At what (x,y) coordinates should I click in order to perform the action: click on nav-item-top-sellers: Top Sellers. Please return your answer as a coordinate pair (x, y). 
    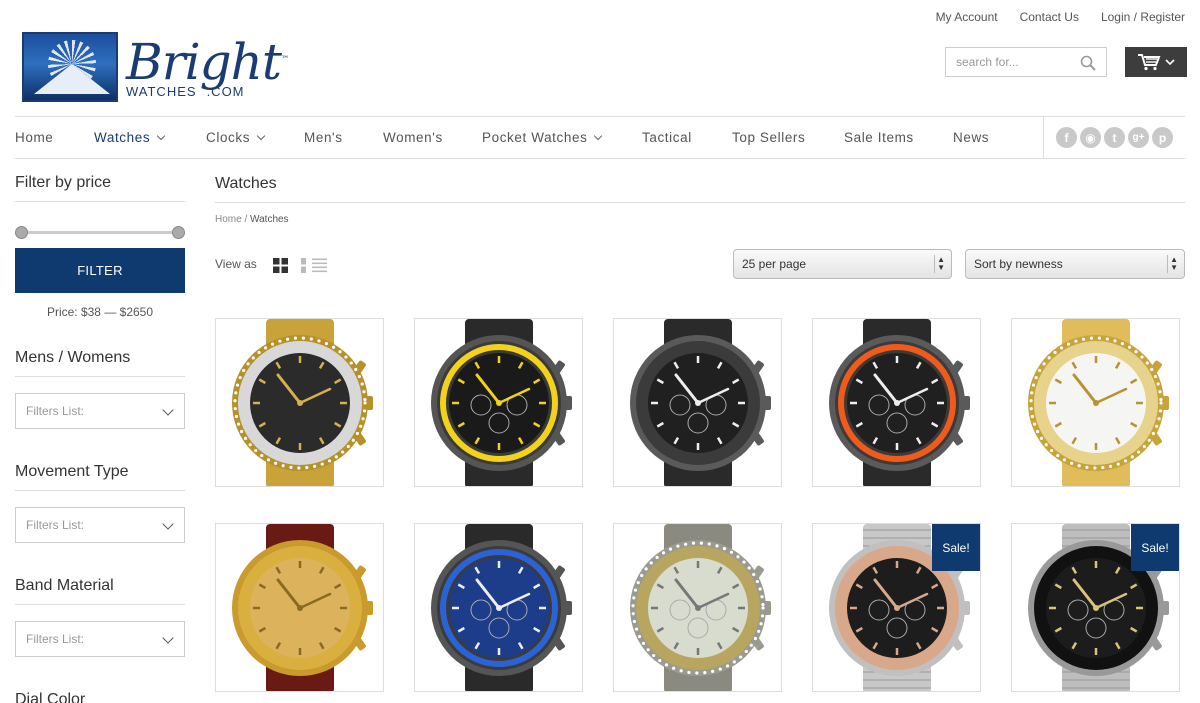
    Looking at the image, I should click on (768, 137).